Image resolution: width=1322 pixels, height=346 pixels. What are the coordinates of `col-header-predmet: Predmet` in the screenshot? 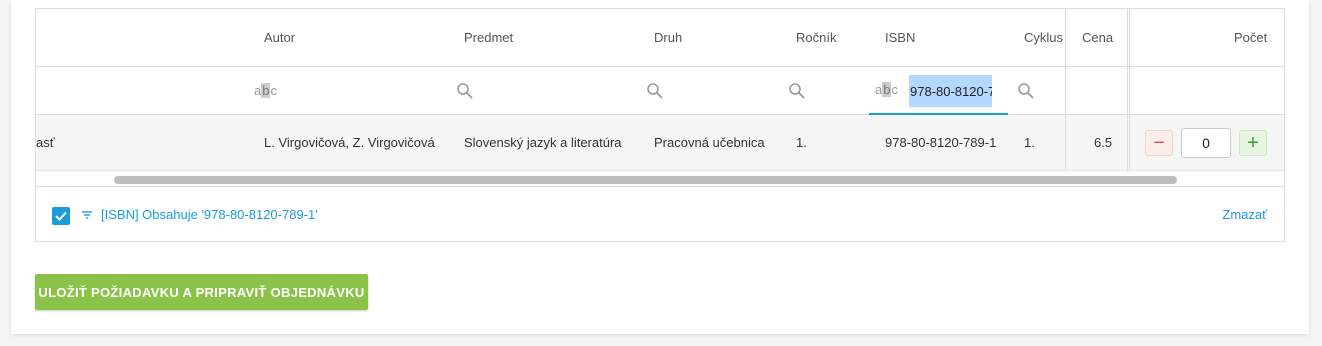 It's located at (544, 37).